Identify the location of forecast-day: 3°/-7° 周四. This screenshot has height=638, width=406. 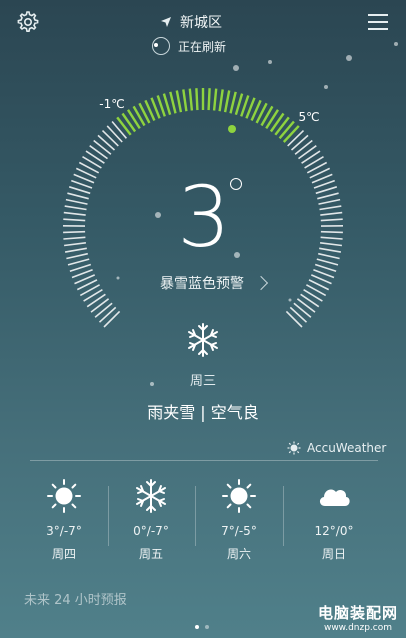
(64, 520).